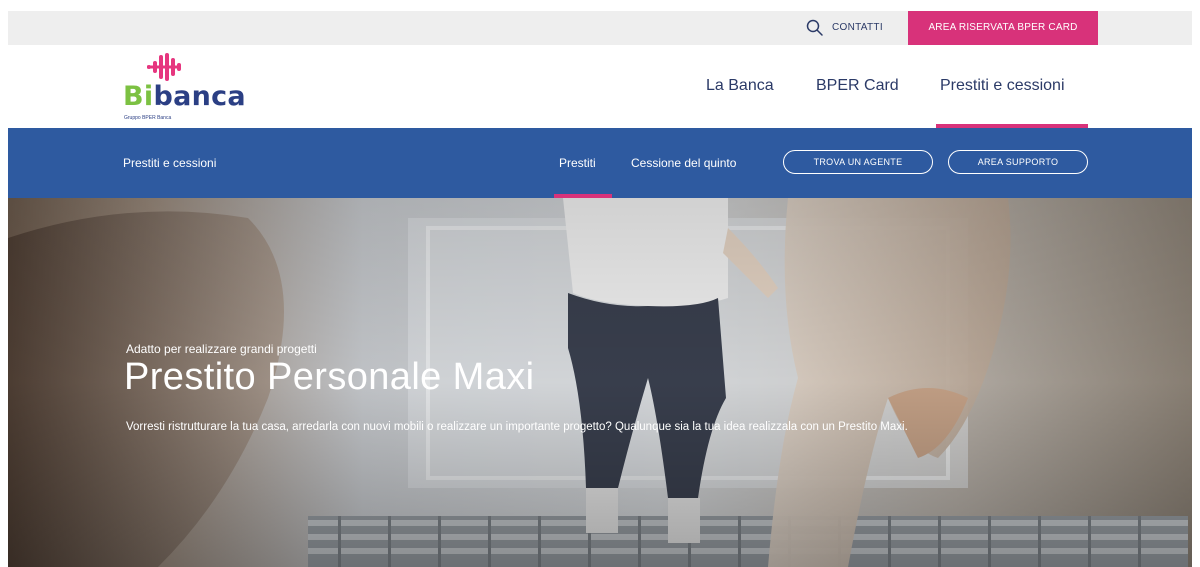 The height and width of the screenshot is (567, 1200). I want to click on bibanca-logo: Bibanca Gruppo BPER Banca, so click(188, 87).